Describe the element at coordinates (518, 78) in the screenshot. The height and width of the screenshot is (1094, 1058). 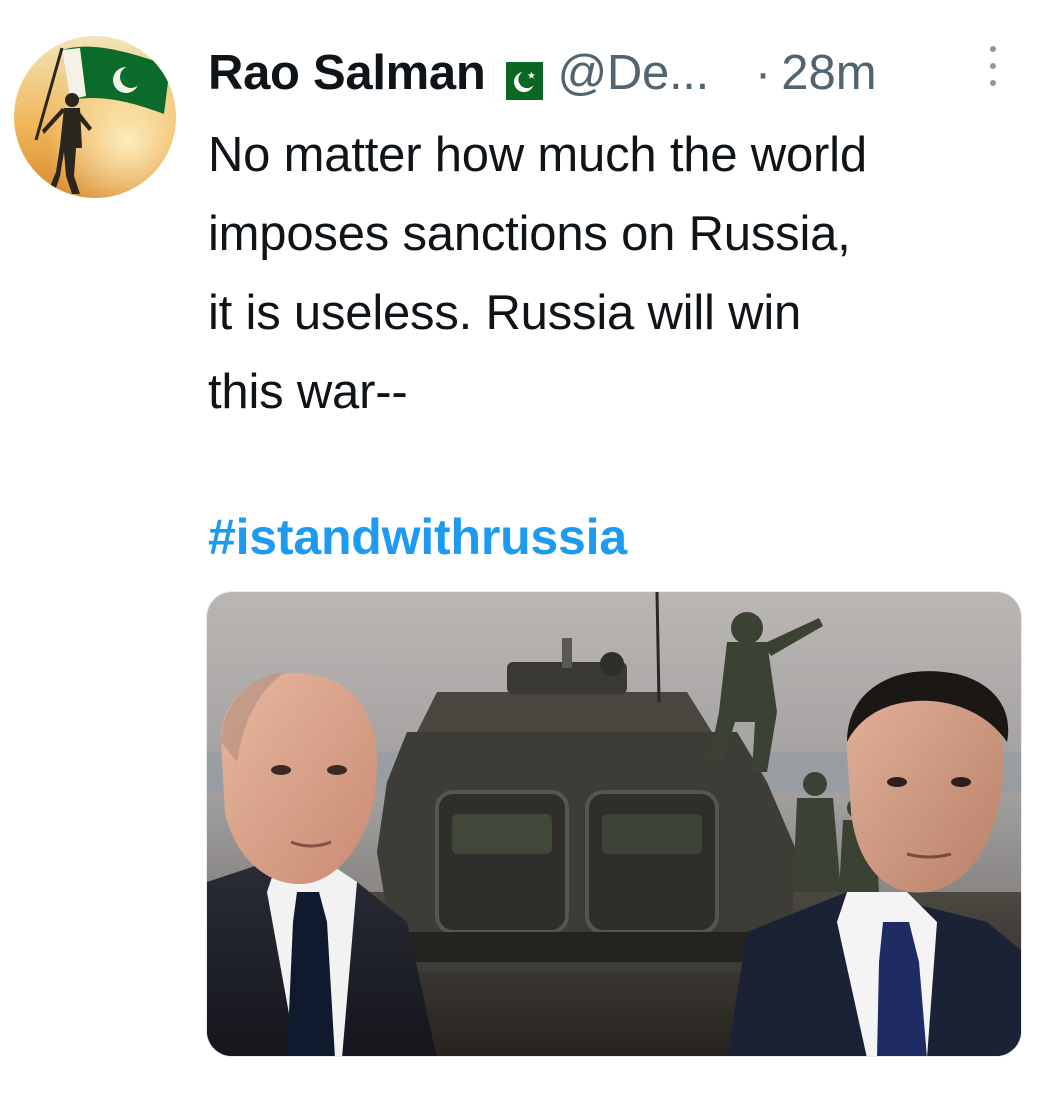
I see `pakistan-flag-icon` at that location.